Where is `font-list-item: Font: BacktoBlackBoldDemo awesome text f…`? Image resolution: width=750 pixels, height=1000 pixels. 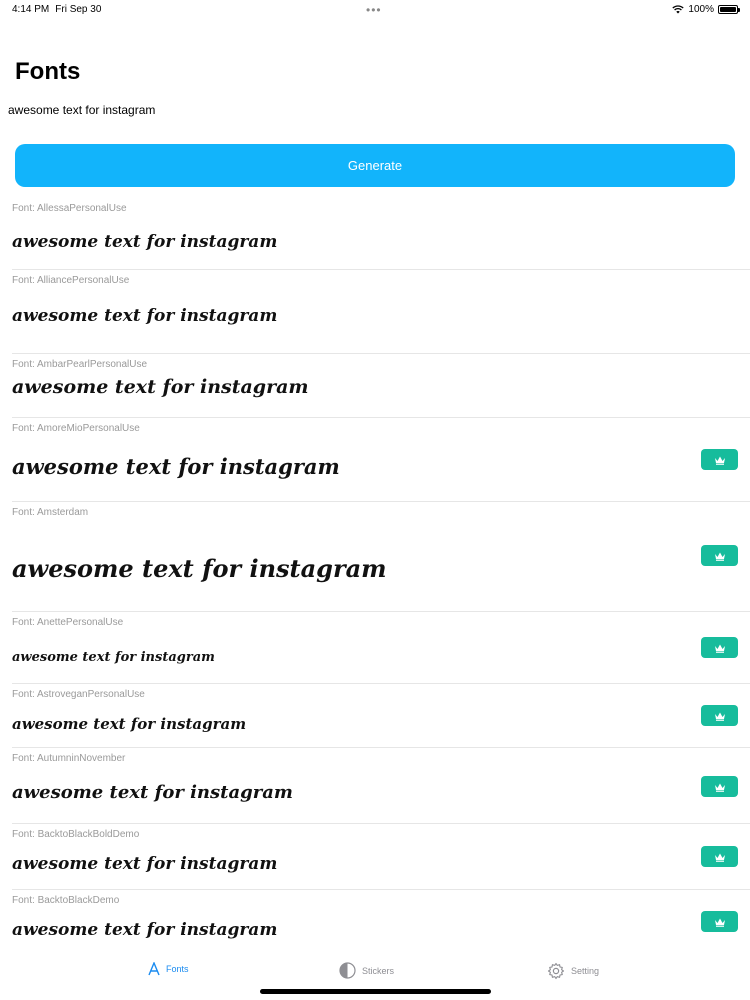 font-list-item: Font: BacktoBlackBoldDemo awesome text f… is located at coordinates (381, 857).